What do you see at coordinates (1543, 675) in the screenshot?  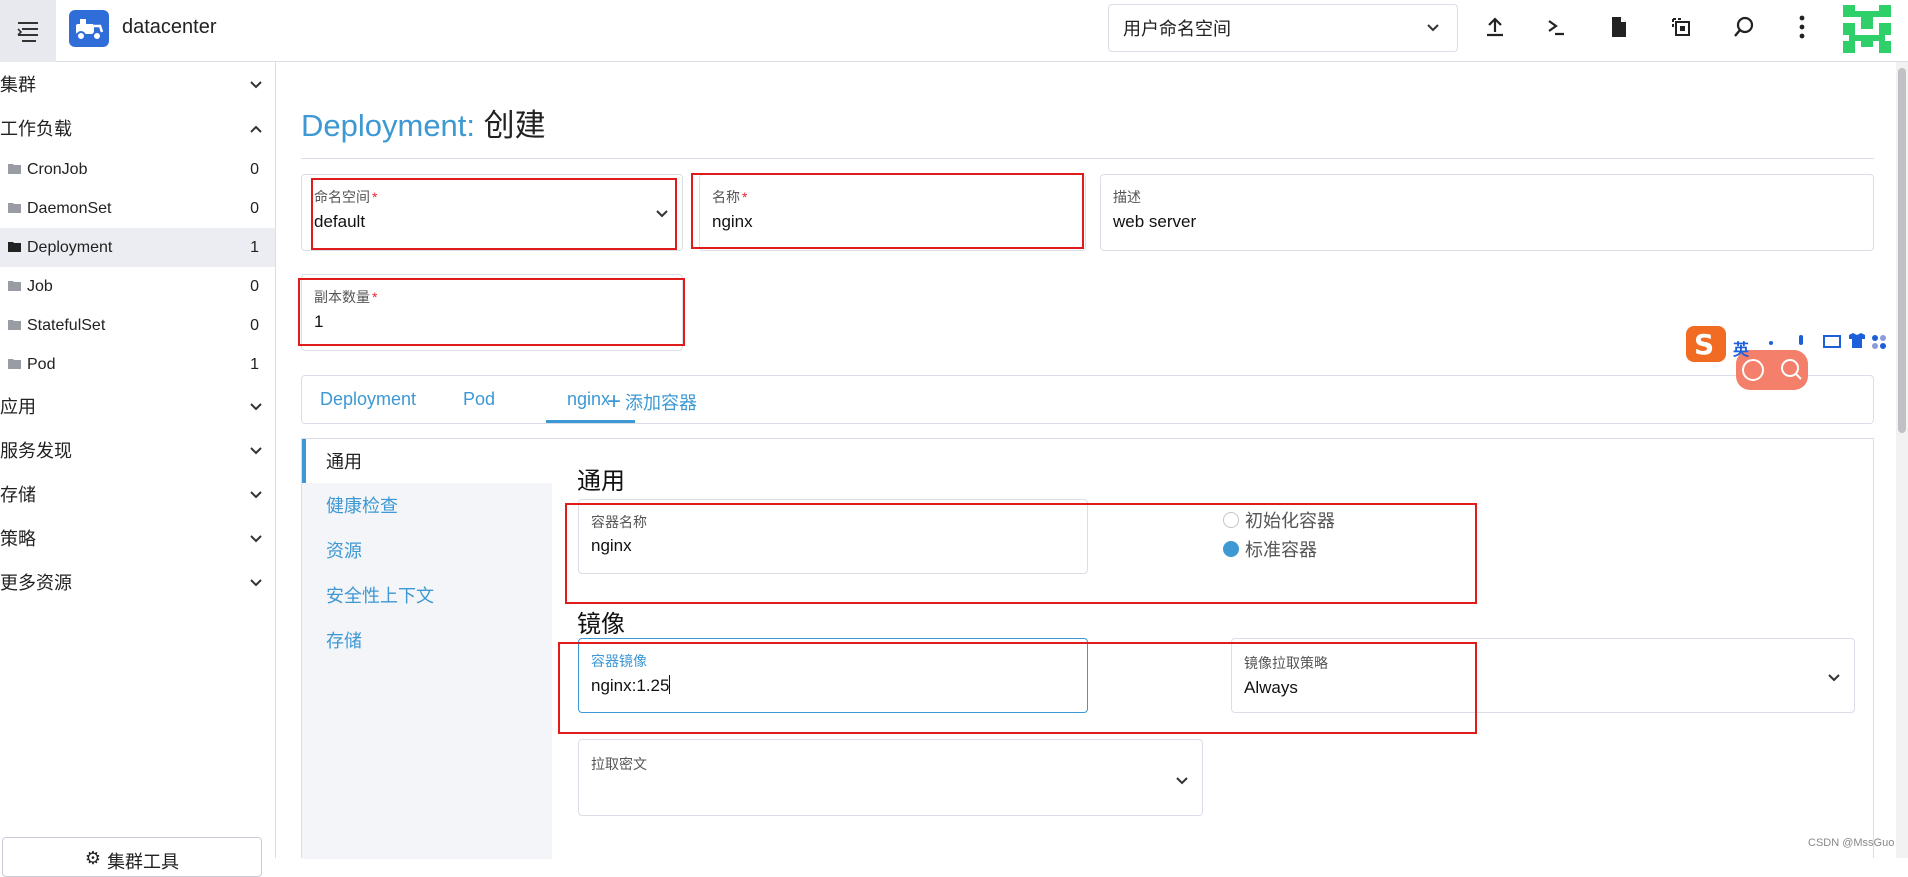 I see `pull-policy-select: 镜像拉取策略 Always` at bounding box center [1543, 675].